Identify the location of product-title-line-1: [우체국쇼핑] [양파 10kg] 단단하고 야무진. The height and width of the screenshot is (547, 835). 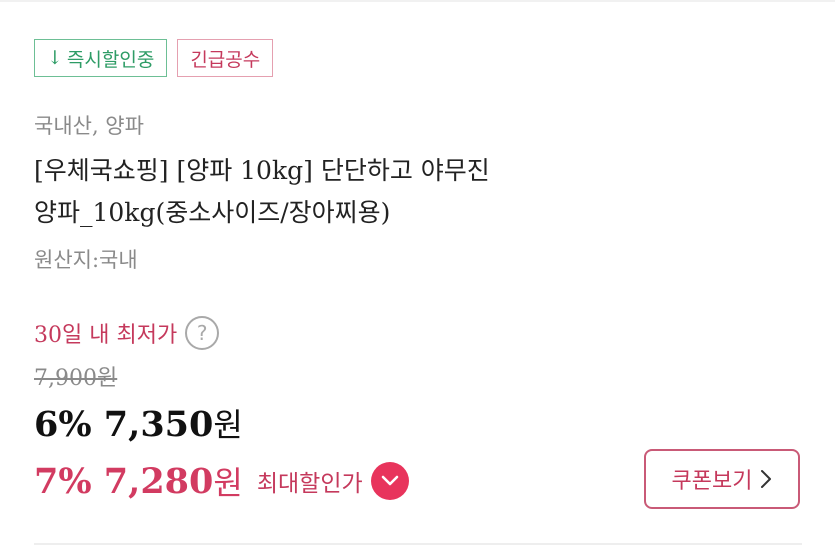
(262, 170).